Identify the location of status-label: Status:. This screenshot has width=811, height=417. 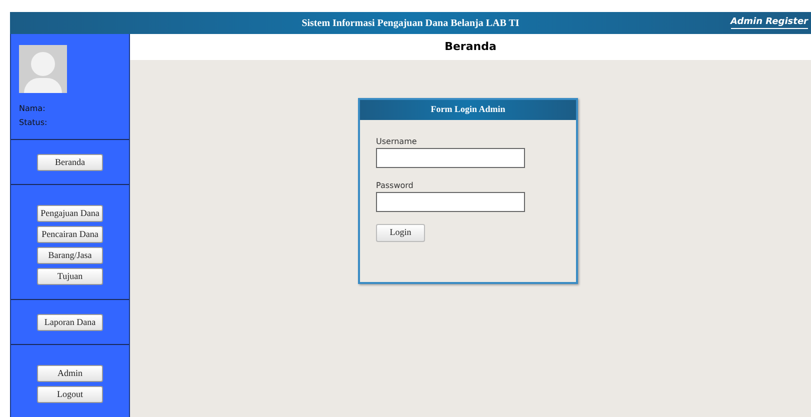
(33, 123).